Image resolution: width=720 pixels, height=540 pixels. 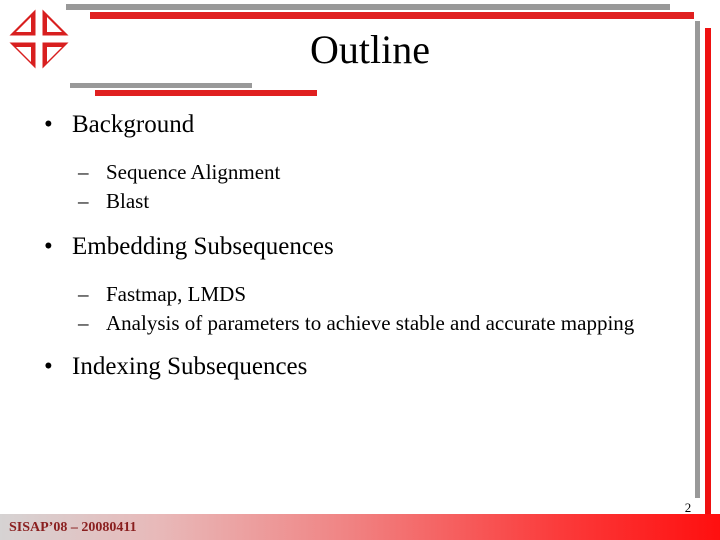 What do you see at coordinates (392, 15) in the screenshot?
I see `header-rule-red` at bounding box center [392, 15].